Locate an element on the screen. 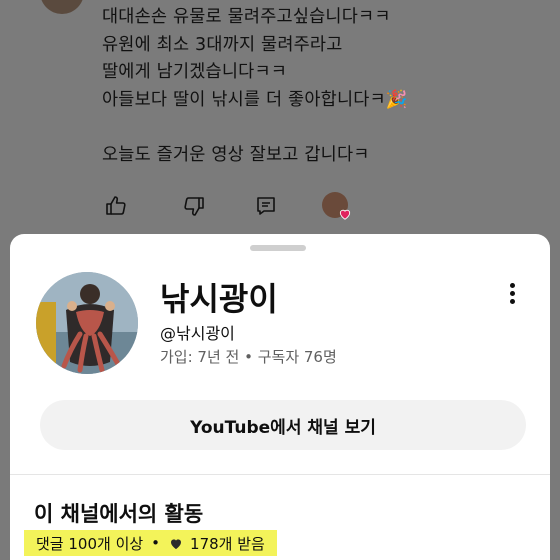 Image resolution: width=560 pixels, height=560 pixels. commenter-avatar is located at coordinates (62, 7).